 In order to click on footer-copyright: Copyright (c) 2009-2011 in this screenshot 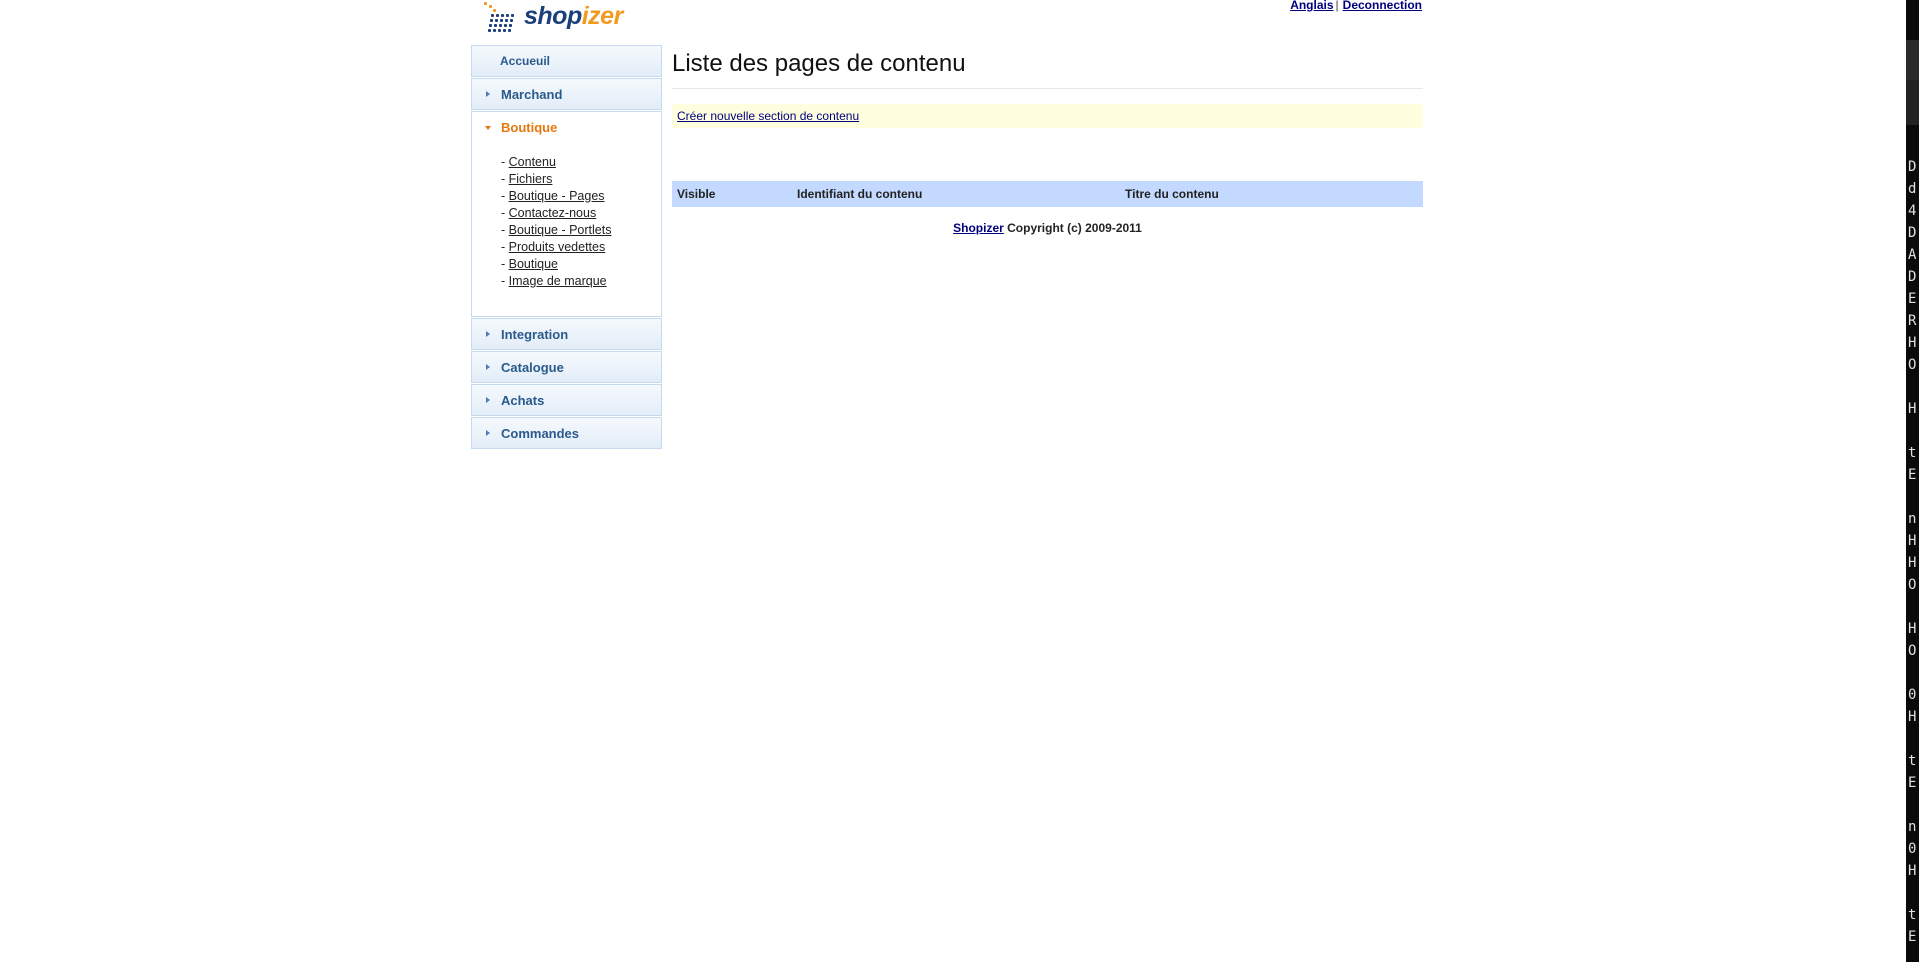, I will do `click(1072, 228)`.